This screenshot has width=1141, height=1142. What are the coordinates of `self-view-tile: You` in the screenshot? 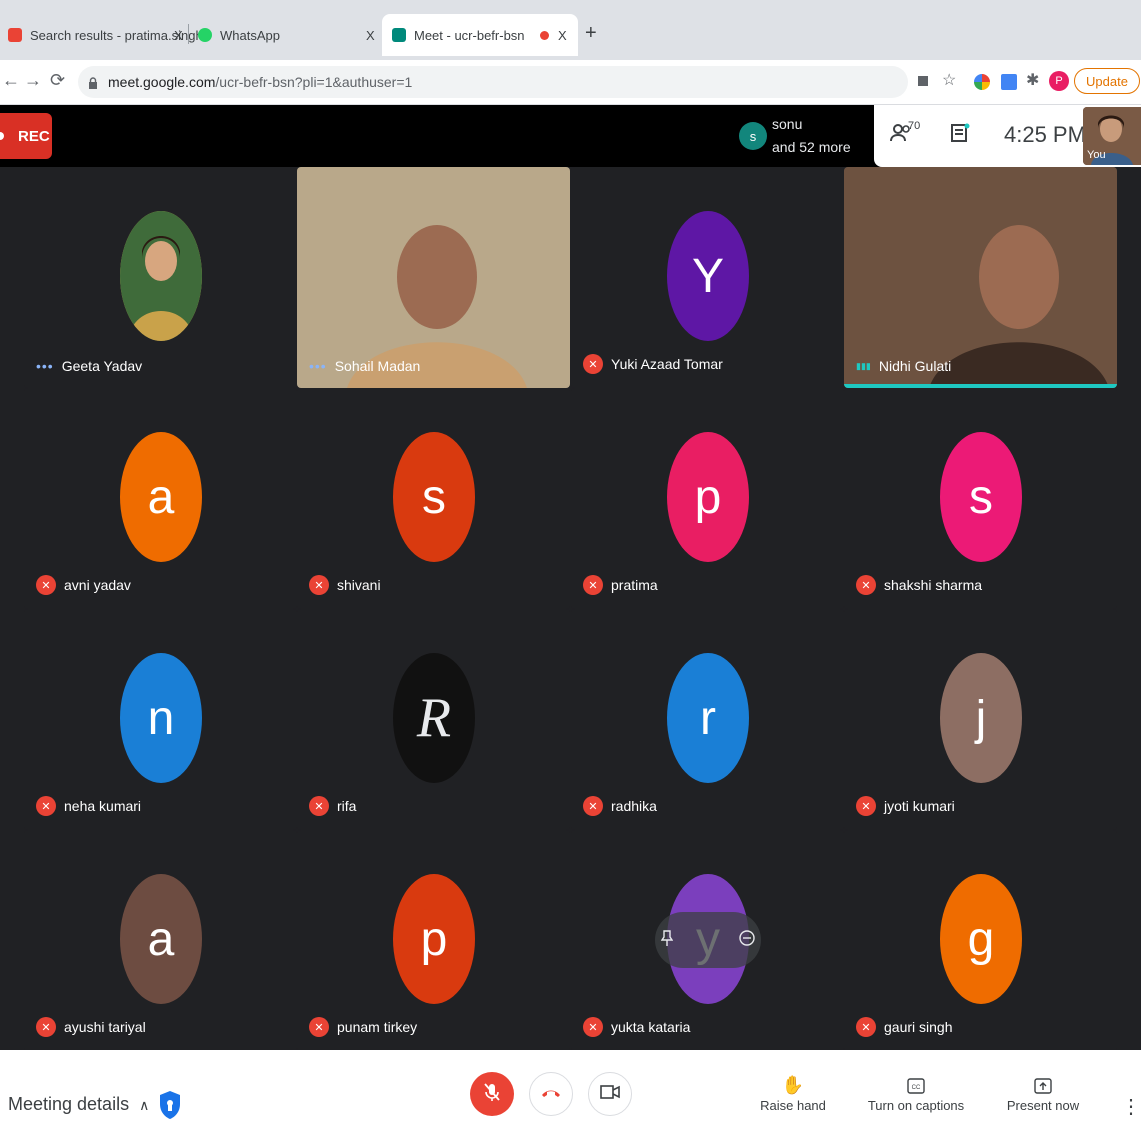 It's located at (1112, 136).